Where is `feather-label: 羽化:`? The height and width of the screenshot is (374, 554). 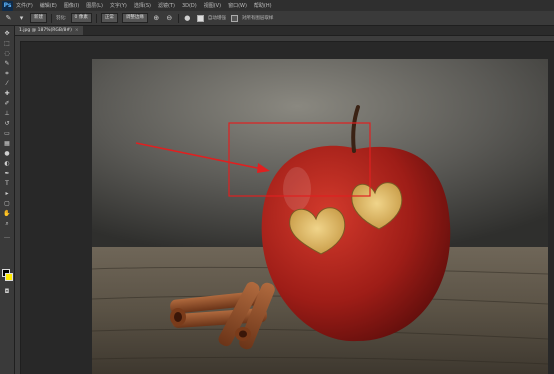 feather-label: 羽化: is located at coordinates (61, 18).